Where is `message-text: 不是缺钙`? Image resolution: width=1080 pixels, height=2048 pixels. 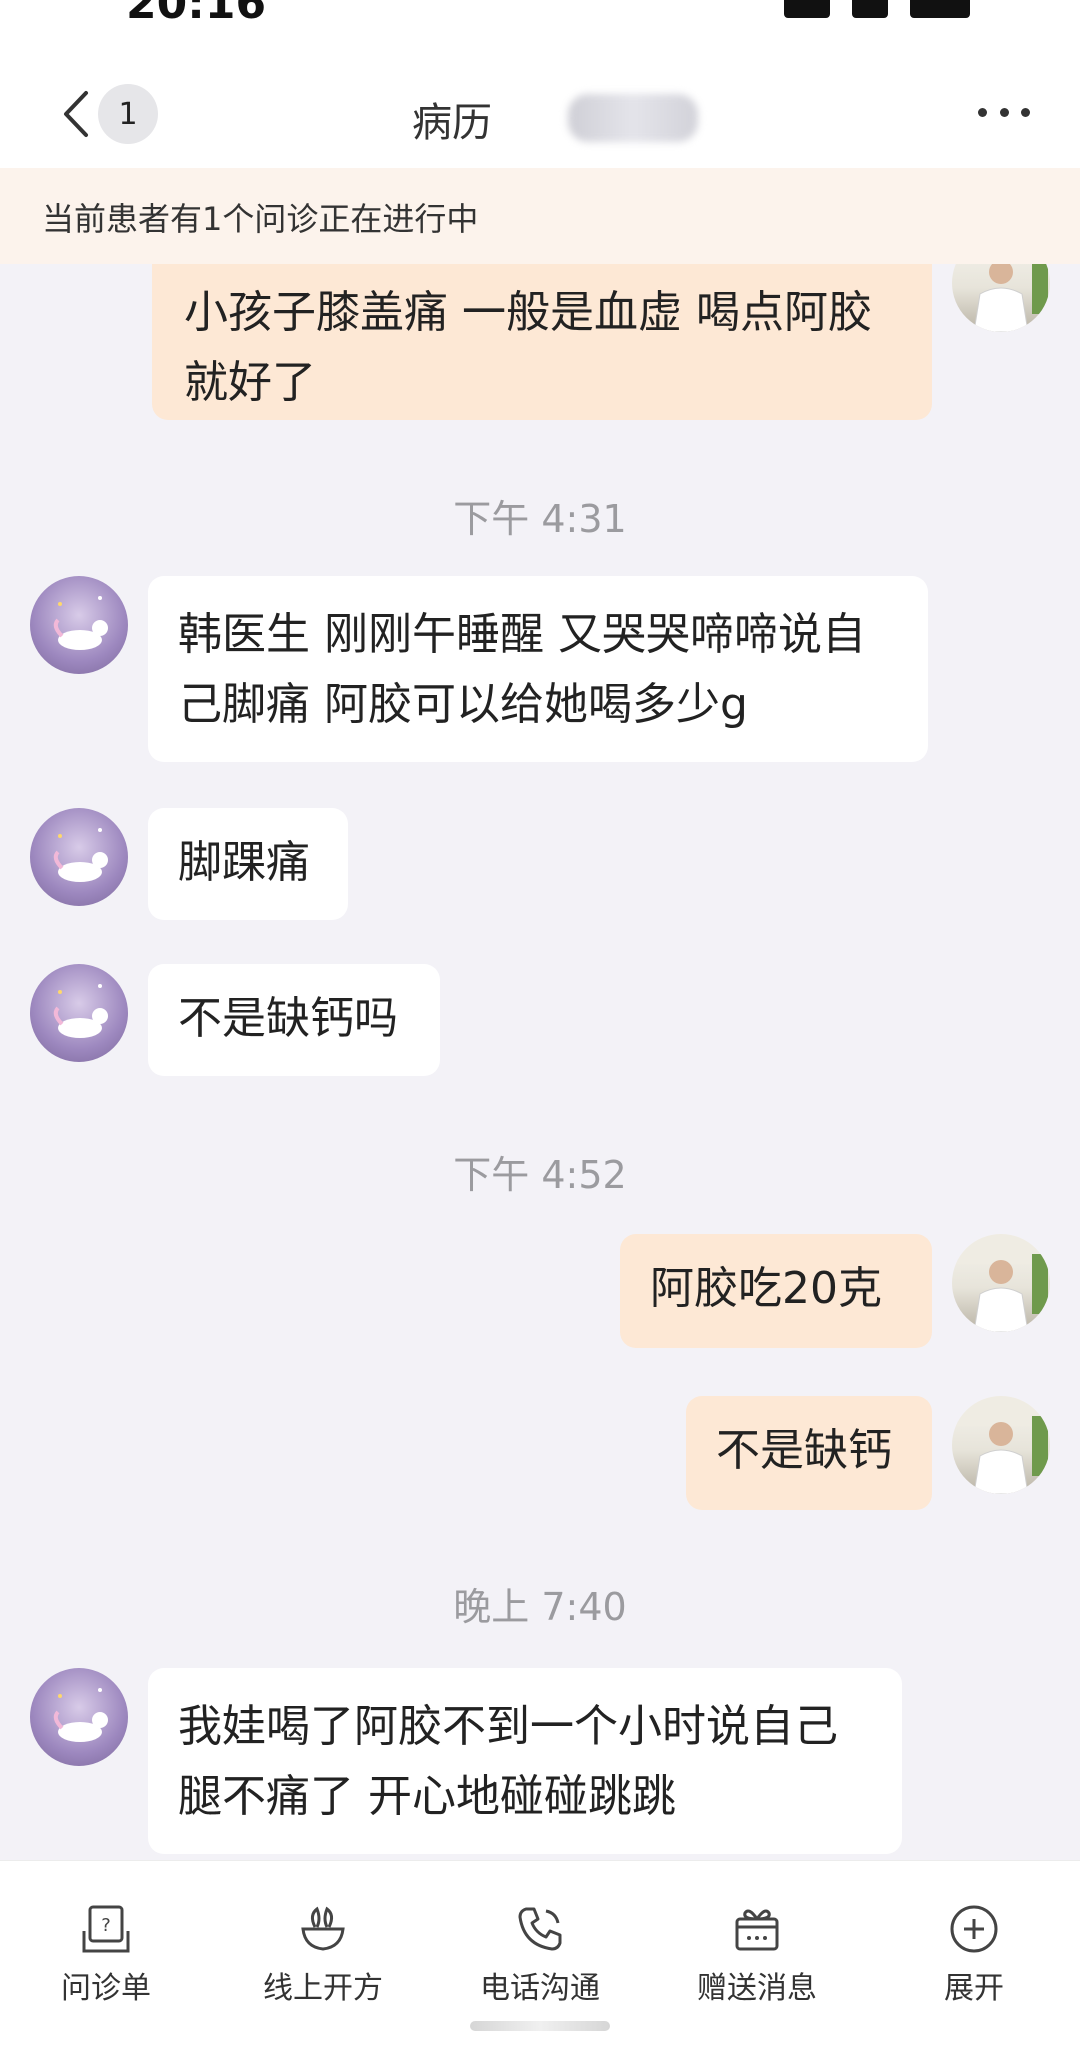 message-text: 不是缺钙 is located at coordinates (804, 1450).